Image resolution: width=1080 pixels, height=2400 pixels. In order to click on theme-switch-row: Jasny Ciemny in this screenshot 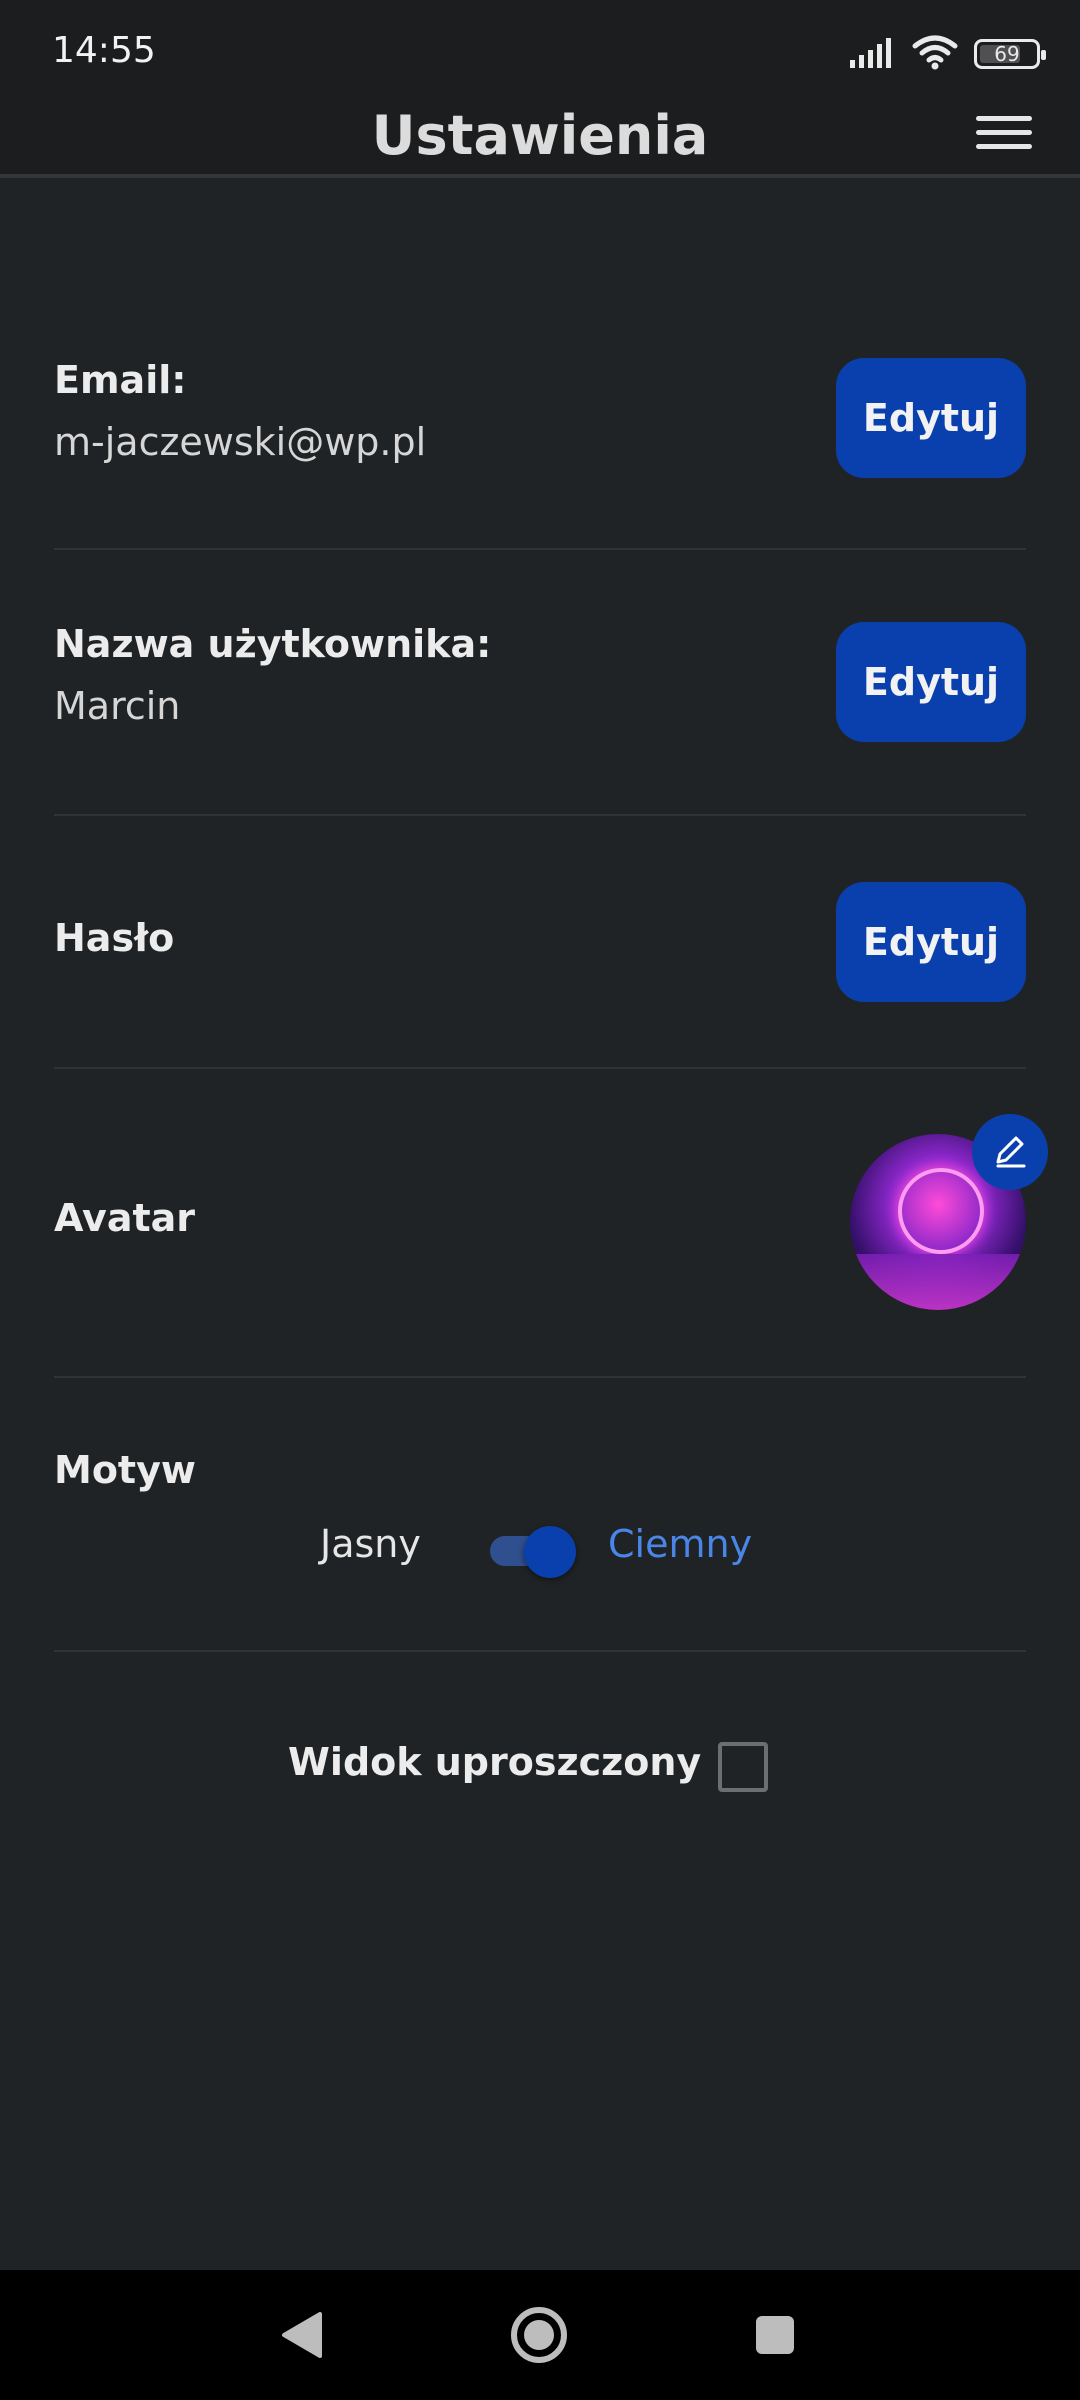, I will do `click(540, 1550)`.